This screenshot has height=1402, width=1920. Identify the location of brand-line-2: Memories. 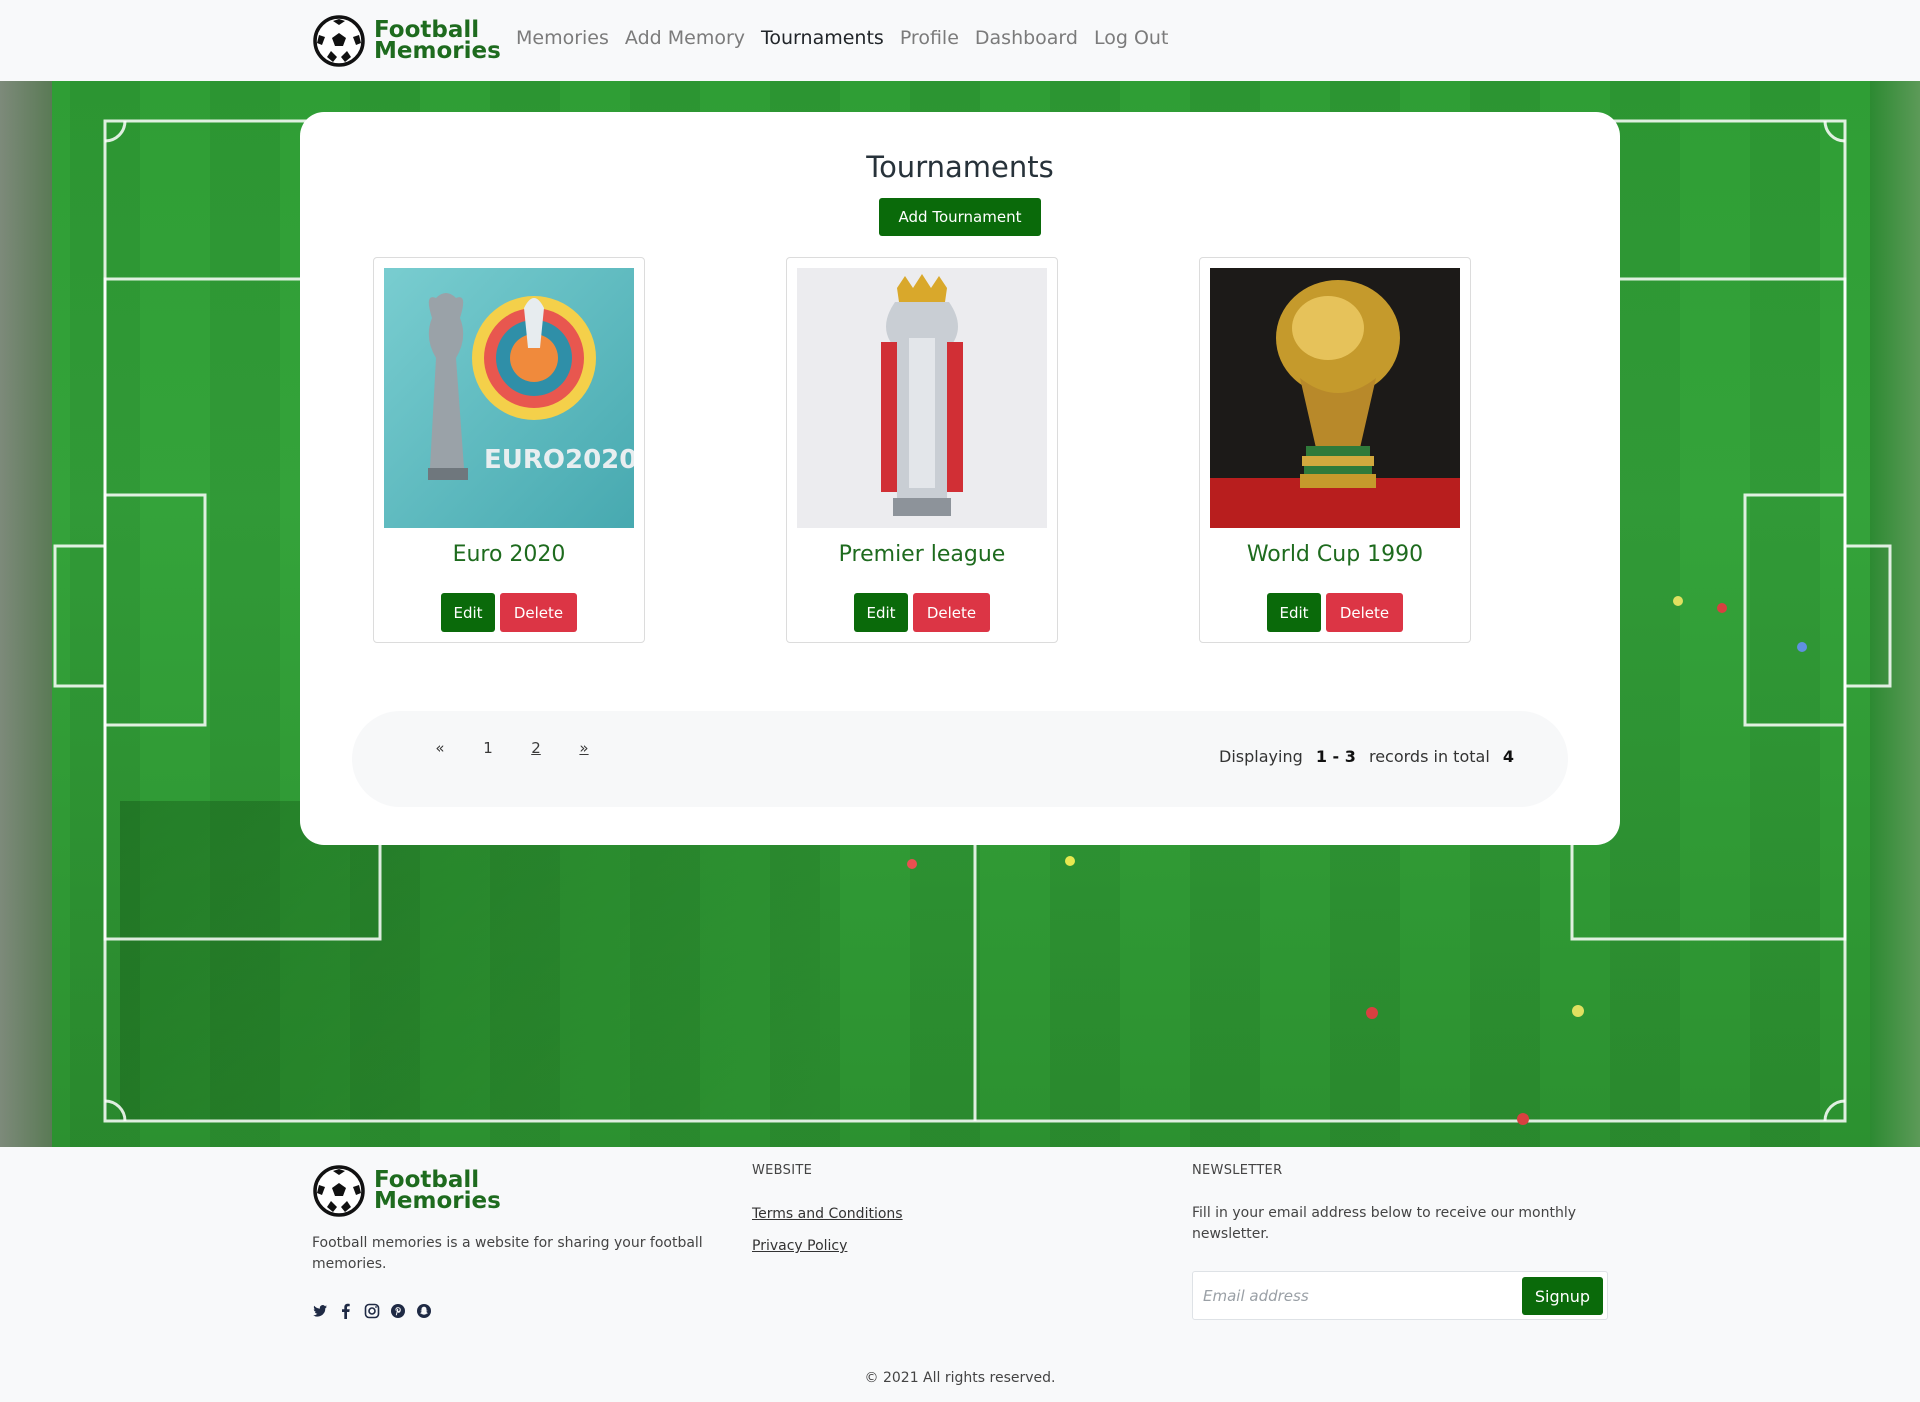
(437, 51).